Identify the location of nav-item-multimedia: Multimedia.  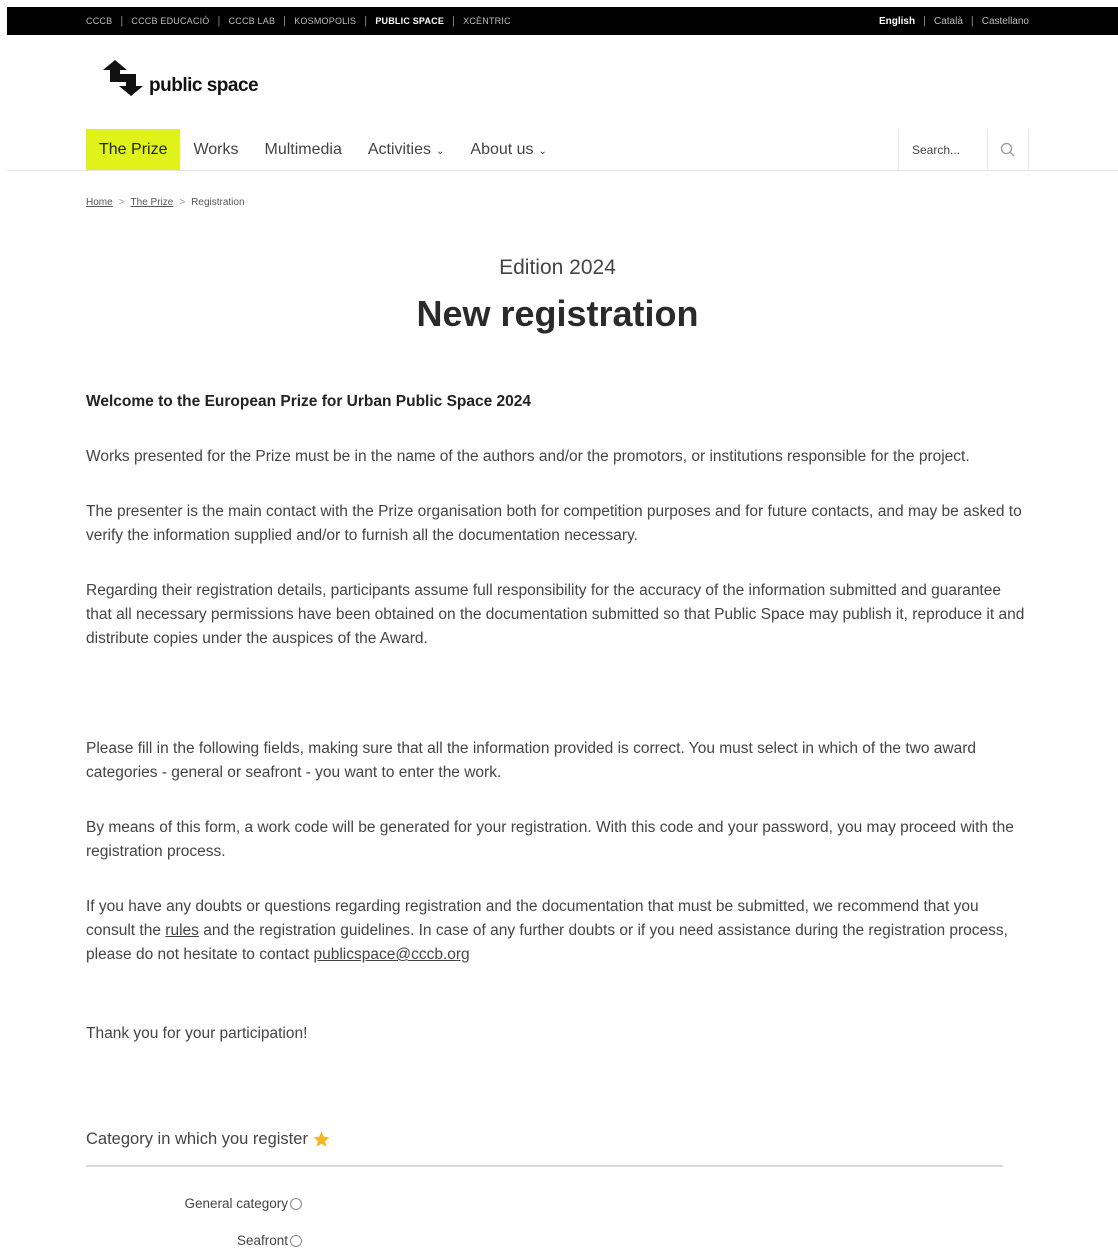
(303, 149).